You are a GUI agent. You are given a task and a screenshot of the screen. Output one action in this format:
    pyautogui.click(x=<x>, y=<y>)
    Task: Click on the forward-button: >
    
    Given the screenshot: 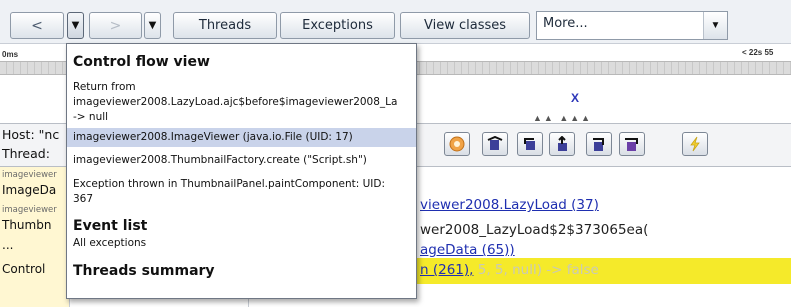 What is the action you would take?
    pyautogui.click(x=115, y=25)
    